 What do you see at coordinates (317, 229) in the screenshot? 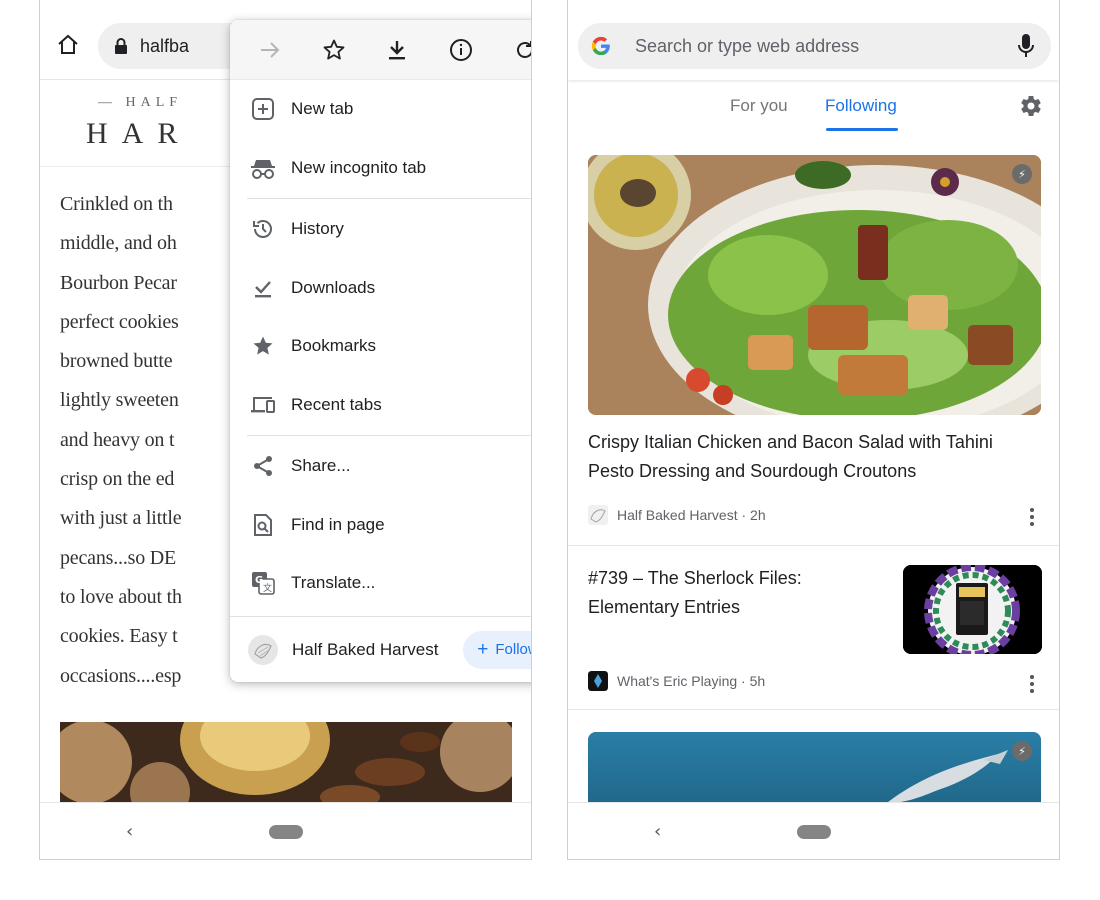
I see `menu-item-label: History` at bounding box center [317, 229].